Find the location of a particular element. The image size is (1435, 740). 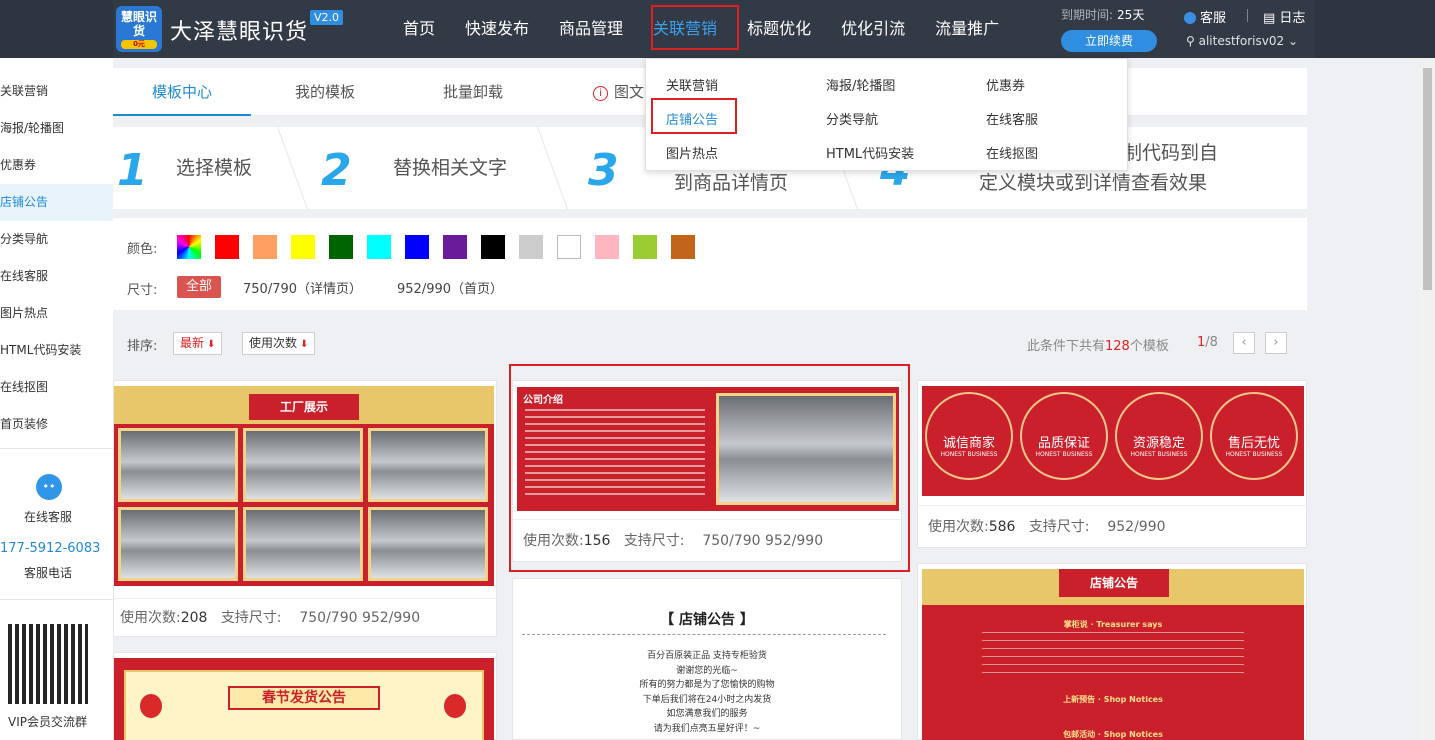

nav-product-manage: 商品管理 is located at coordinates (591, 29).